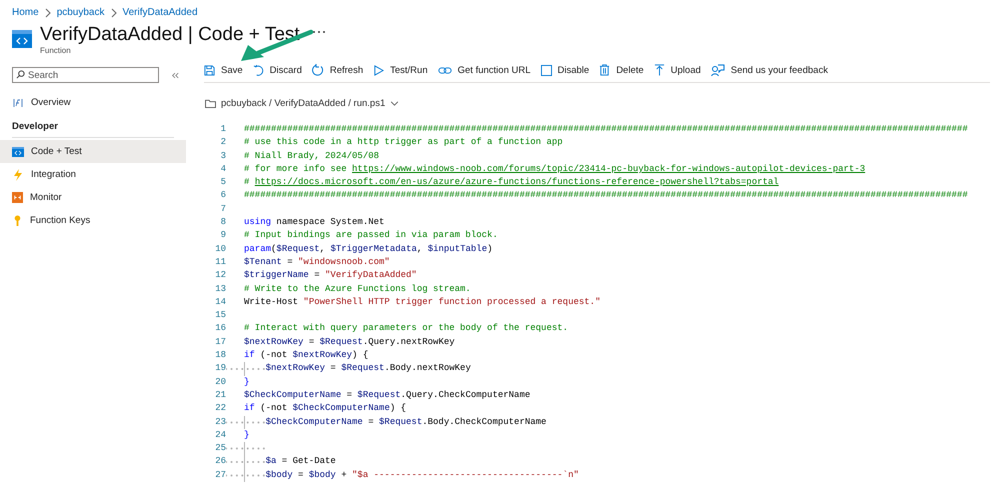 The width and height of the screenshot is (1000, 500). I want to click on search-field: Search, so click(85, 75).